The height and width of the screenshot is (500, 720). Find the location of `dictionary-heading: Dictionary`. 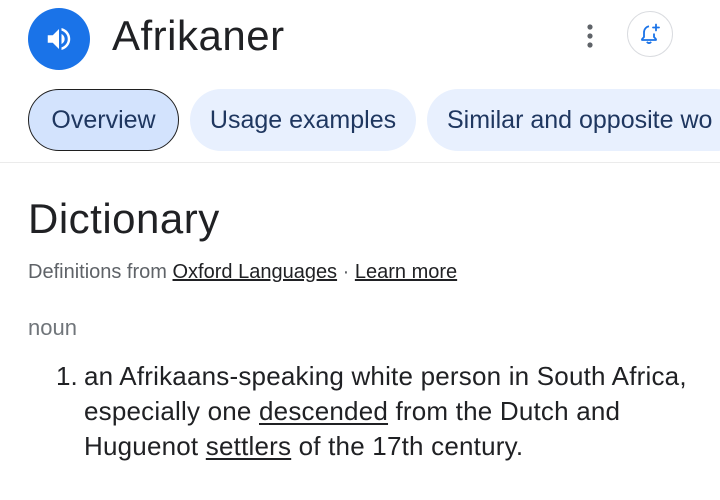

dictionary-heading: Dictionary is located at coordinates (124, 218).